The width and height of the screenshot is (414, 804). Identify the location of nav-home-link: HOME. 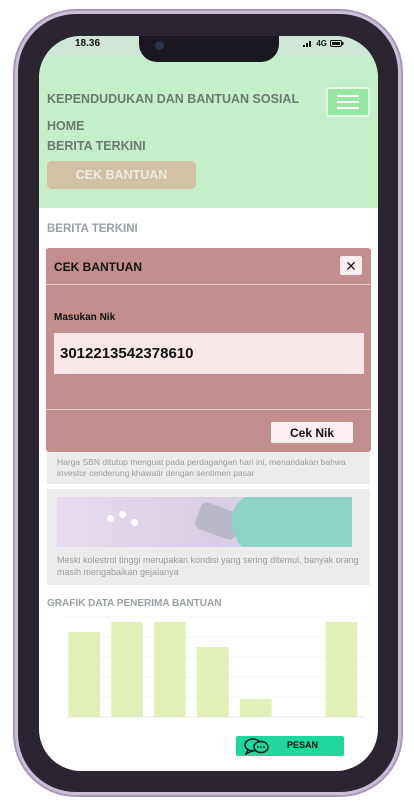
(66, 126).